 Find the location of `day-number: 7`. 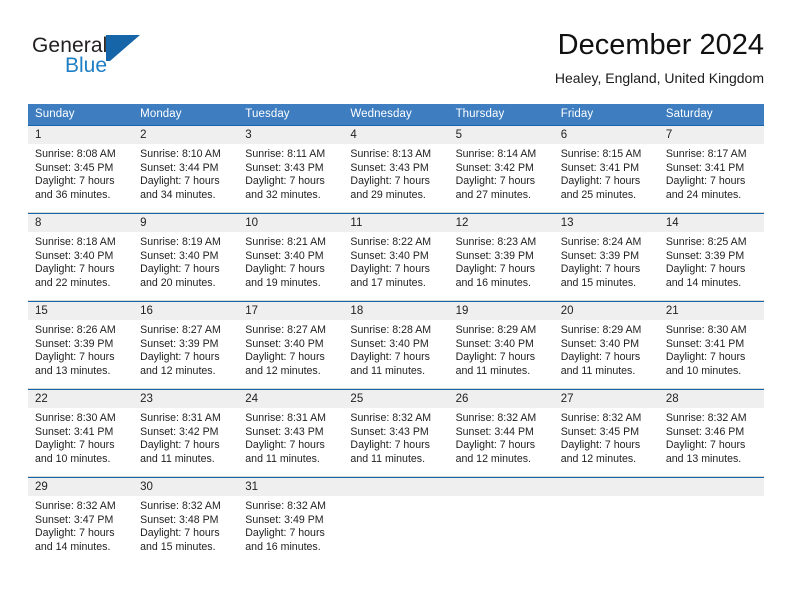

day-number: 7 is located at coordinates (711, 135).